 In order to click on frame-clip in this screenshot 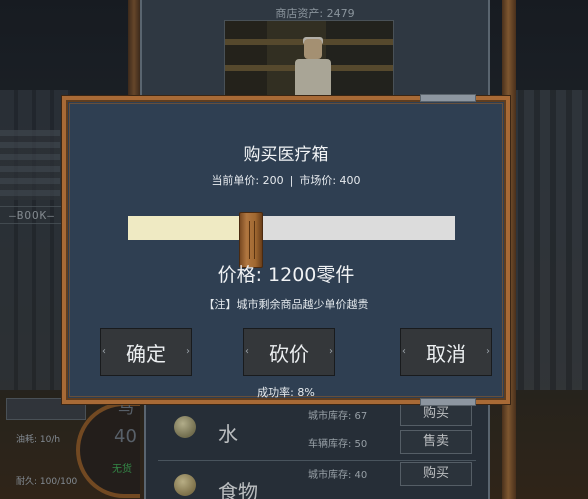, I will do `click(448, 98)`.